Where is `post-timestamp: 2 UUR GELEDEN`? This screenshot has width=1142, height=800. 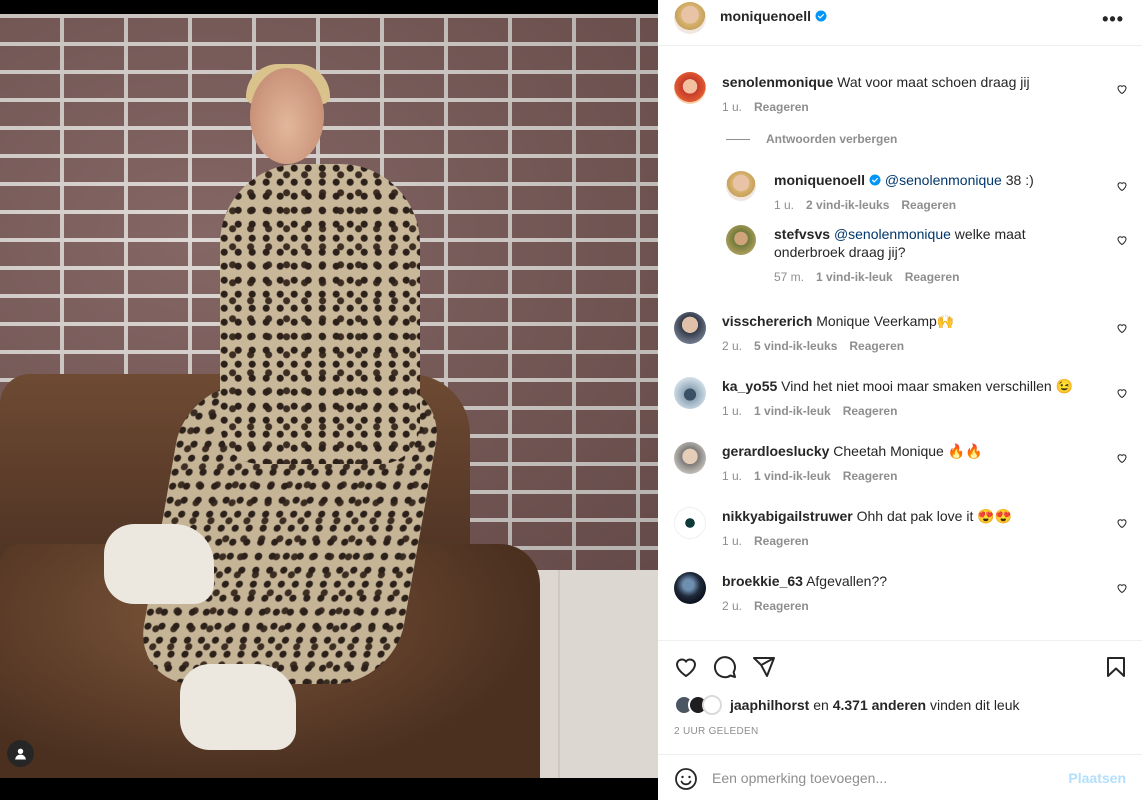
post-timestamp: 2 UUR GELEDEN is located at coordinates (716, 731).